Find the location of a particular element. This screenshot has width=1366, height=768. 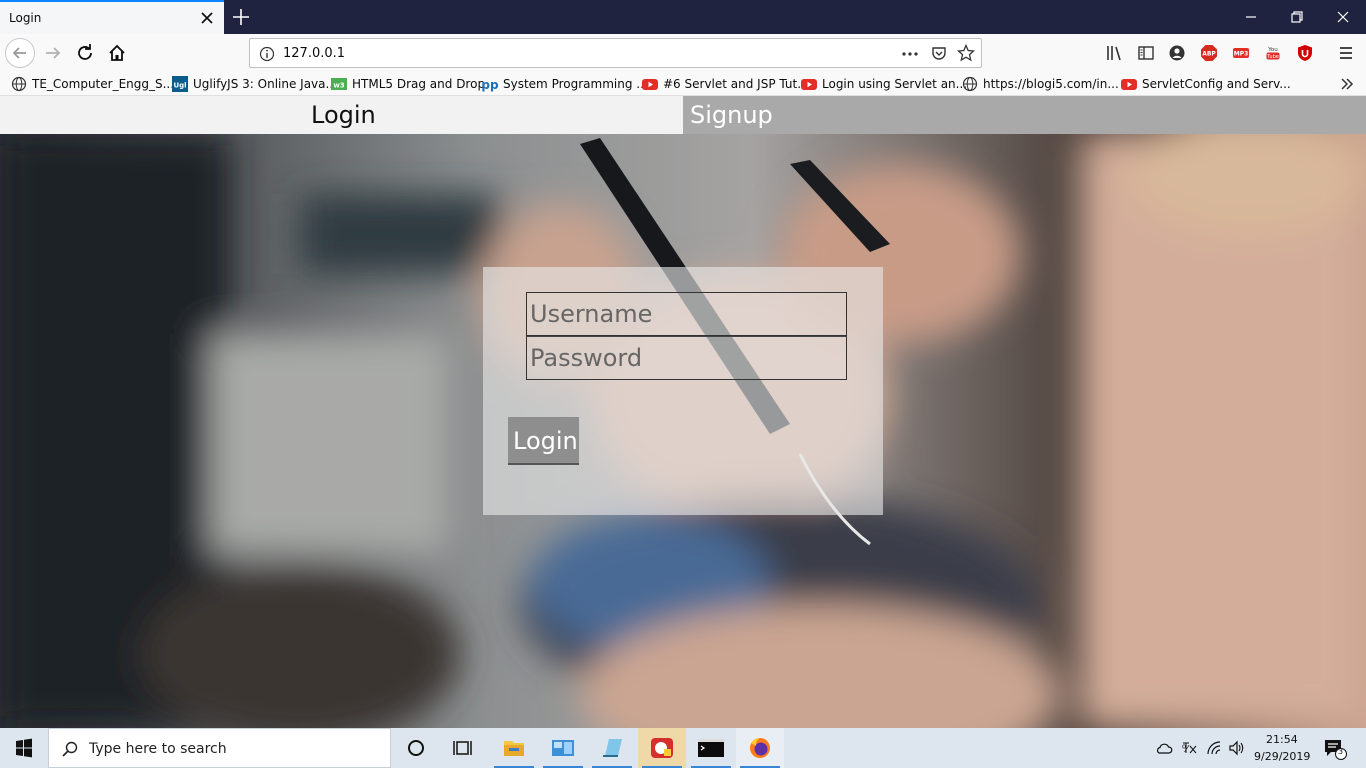

taskbar-app-task-manager is located at coordinates (662, 748).